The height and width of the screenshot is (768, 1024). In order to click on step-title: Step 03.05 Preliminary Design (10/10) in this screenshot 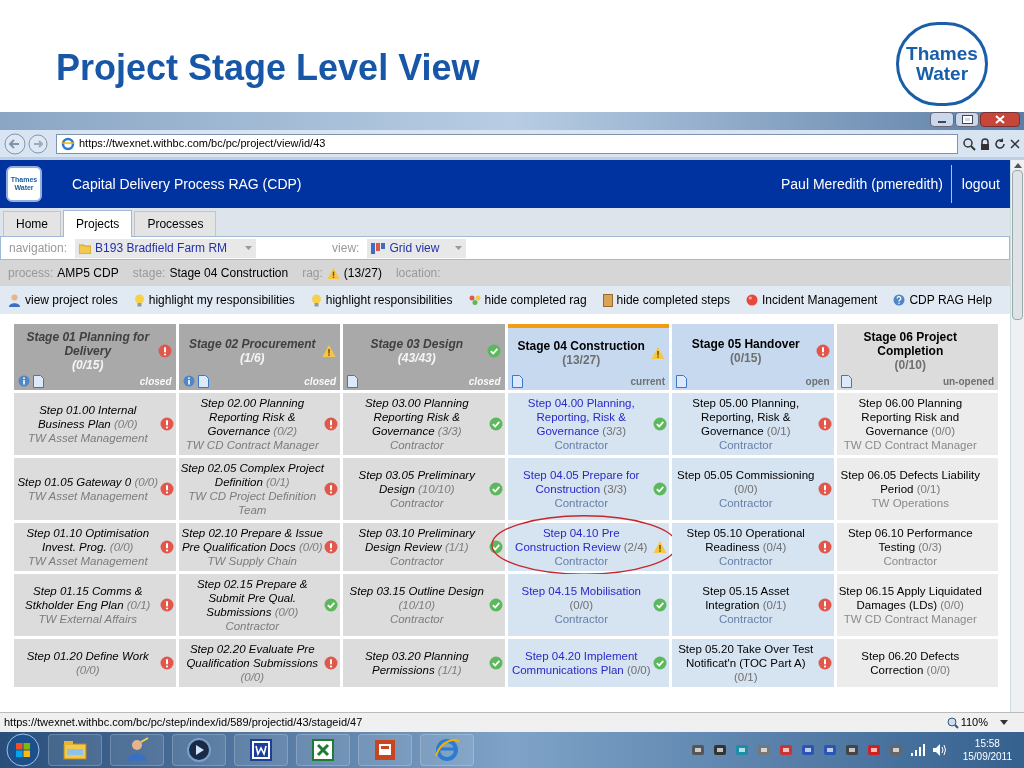, I will do `click(417, 482)`.